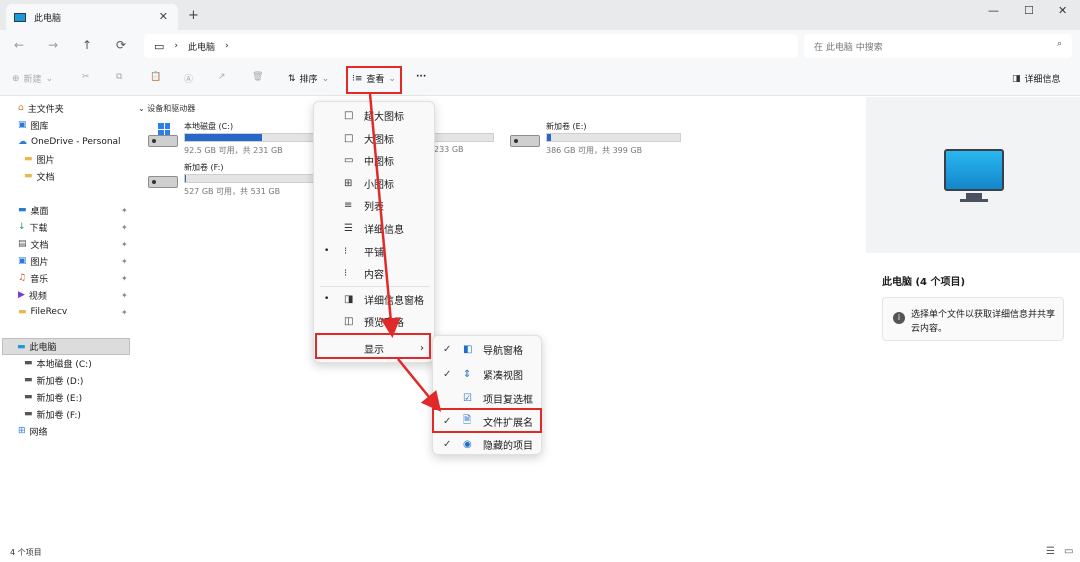 Image resolution: width=1080 pixels, height=562 pixels. What do you see at coordinates (374, 228) in the screenshot?
I see `menu-item-details: ☰ 详细信息` at bounding box center [374, 228].